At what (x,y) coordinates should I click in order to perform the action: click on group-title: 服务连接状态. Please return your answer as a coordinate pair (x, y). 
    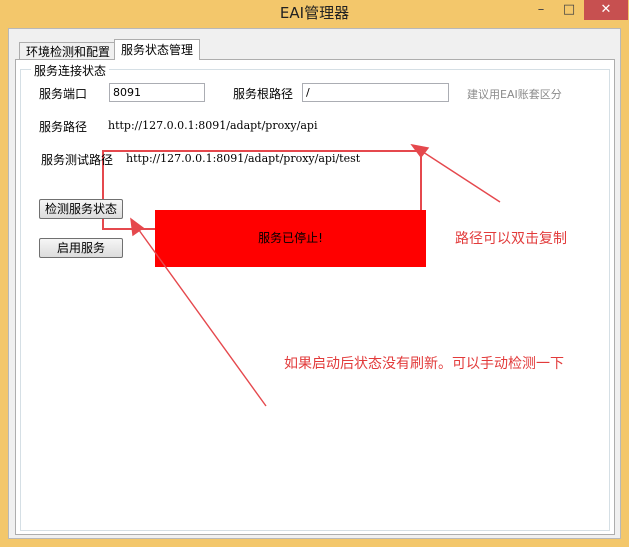
    Looking at the image, I should click on (70, 70).